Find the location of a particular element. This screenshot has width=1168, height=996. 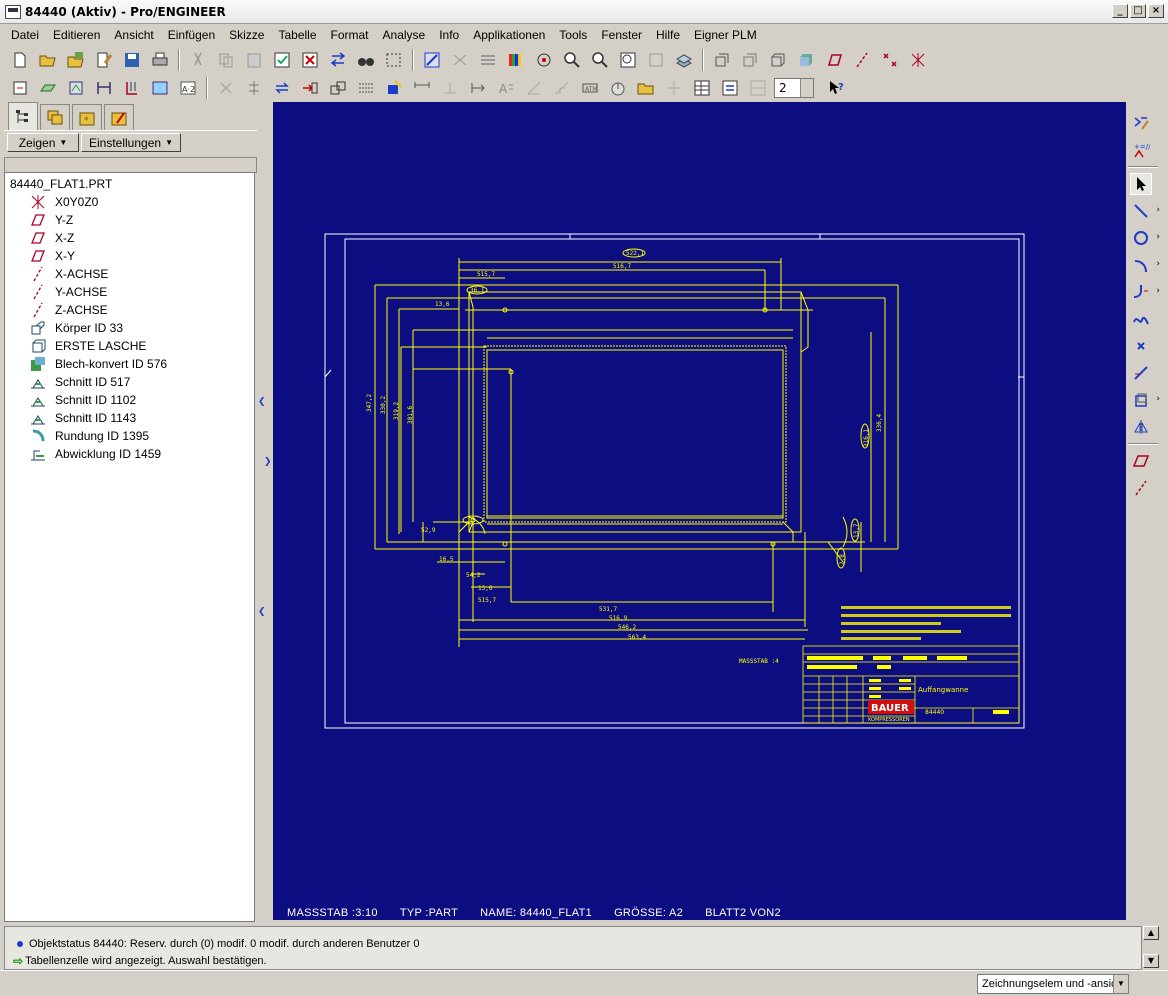

message-scrollbar: ▲ ▼ is located at coordinates (1152, 948).